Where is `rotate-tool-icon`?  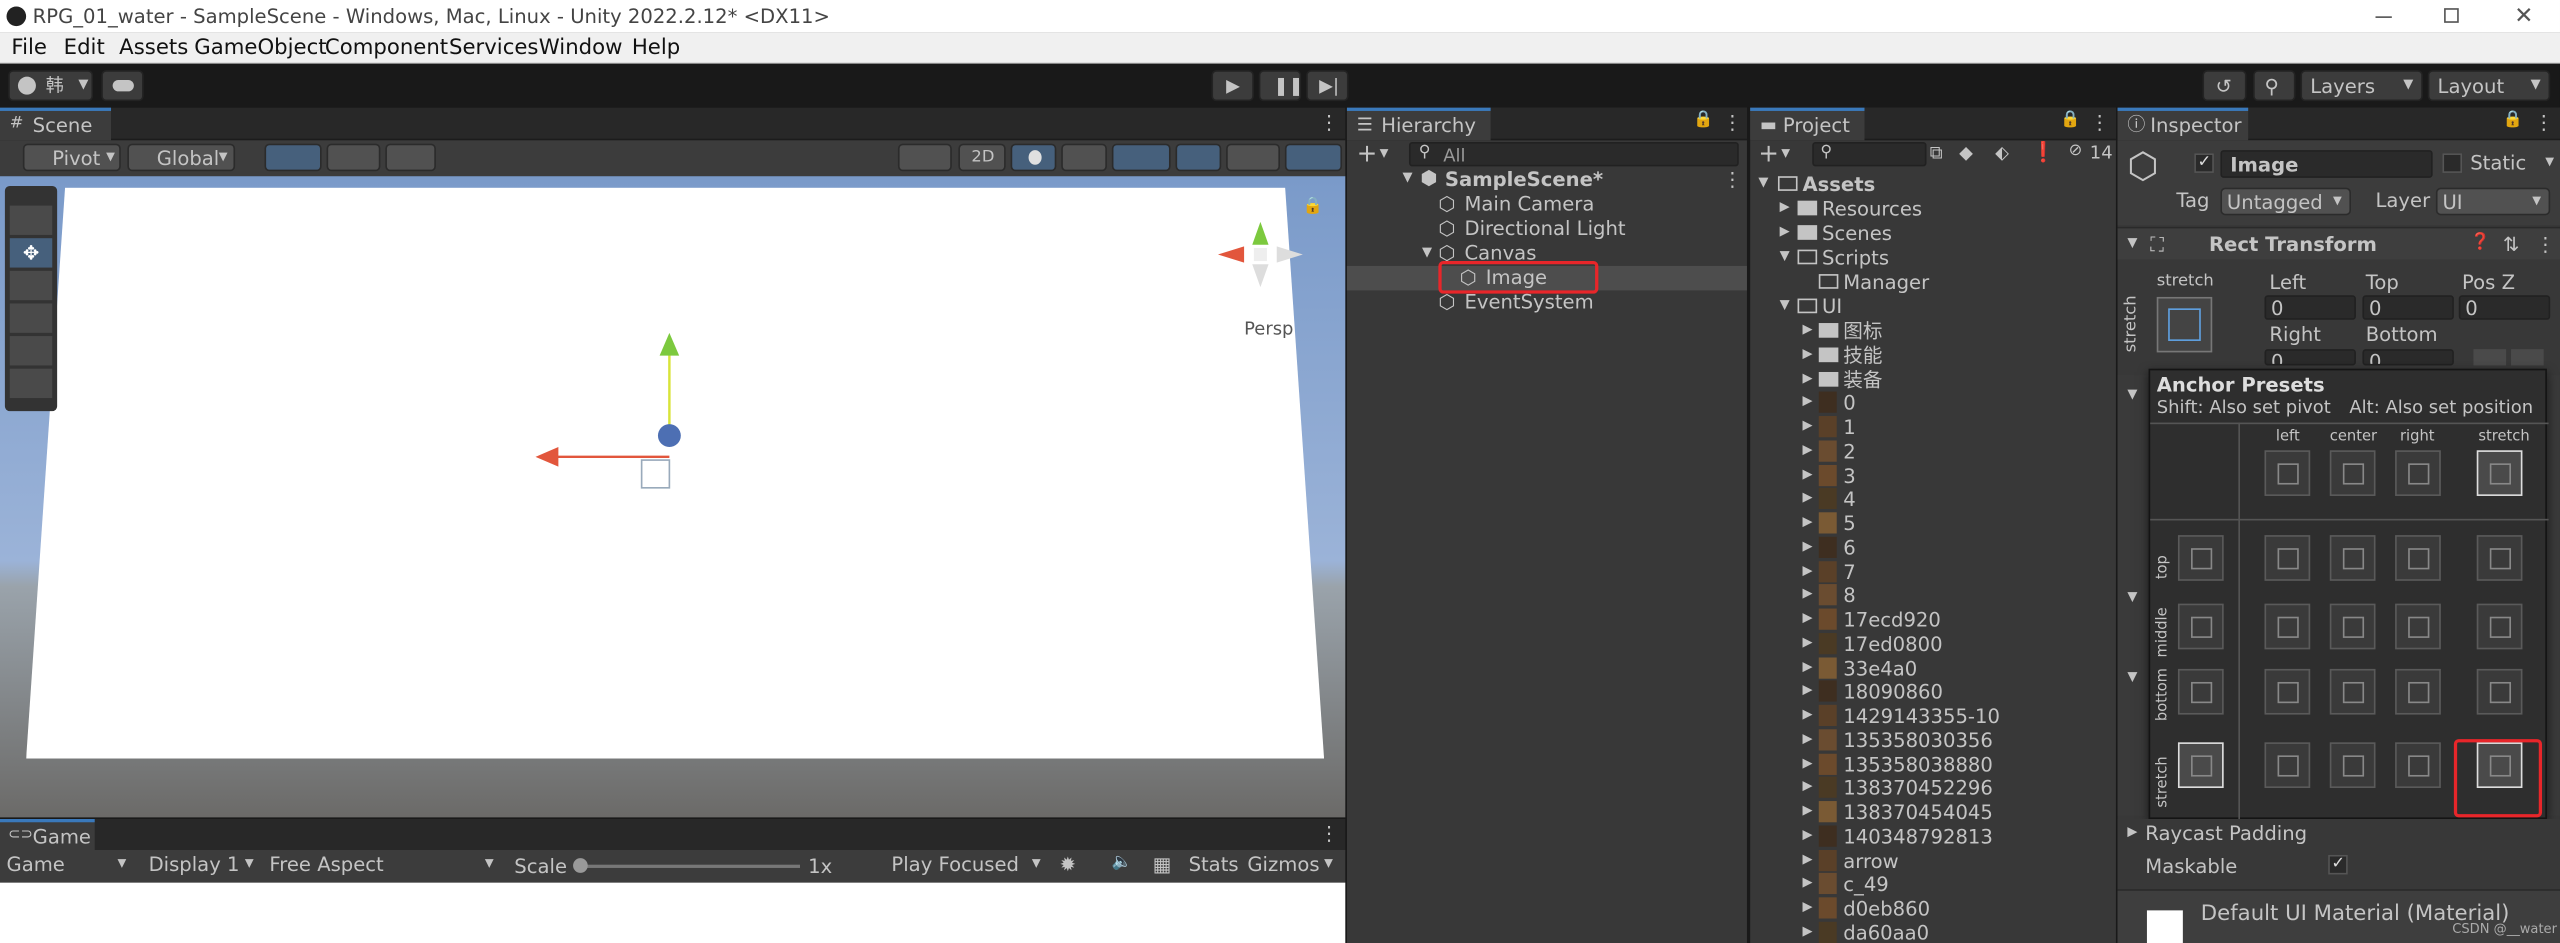
rotate-tool-icon is located at coordinates (31, 285).